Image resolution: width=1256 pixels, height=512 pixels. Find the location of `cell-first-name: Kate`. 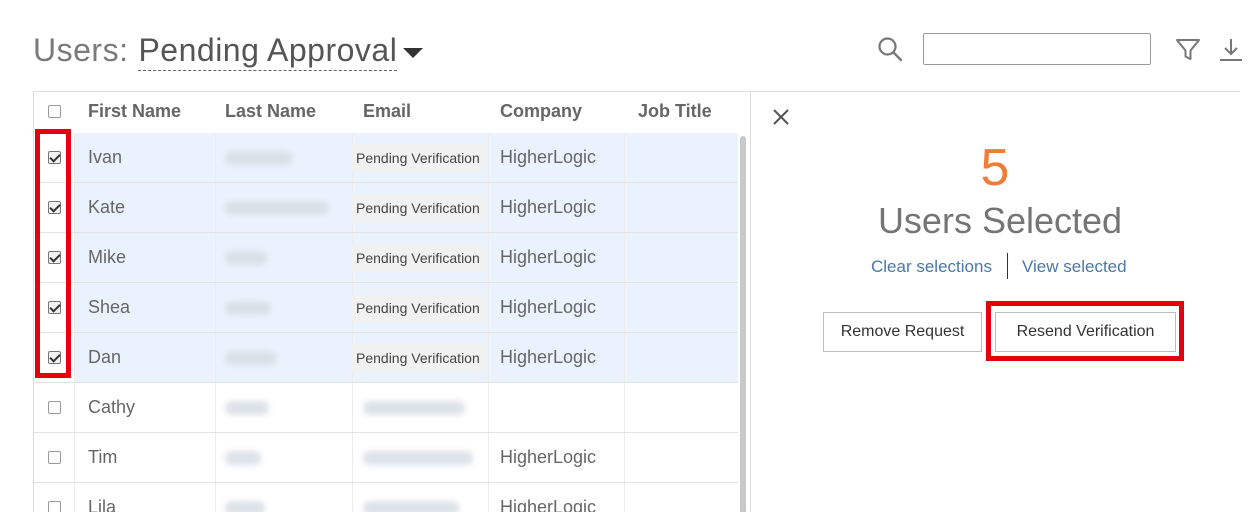

cell-first-name: Kate is located at coordinates (107, 207).